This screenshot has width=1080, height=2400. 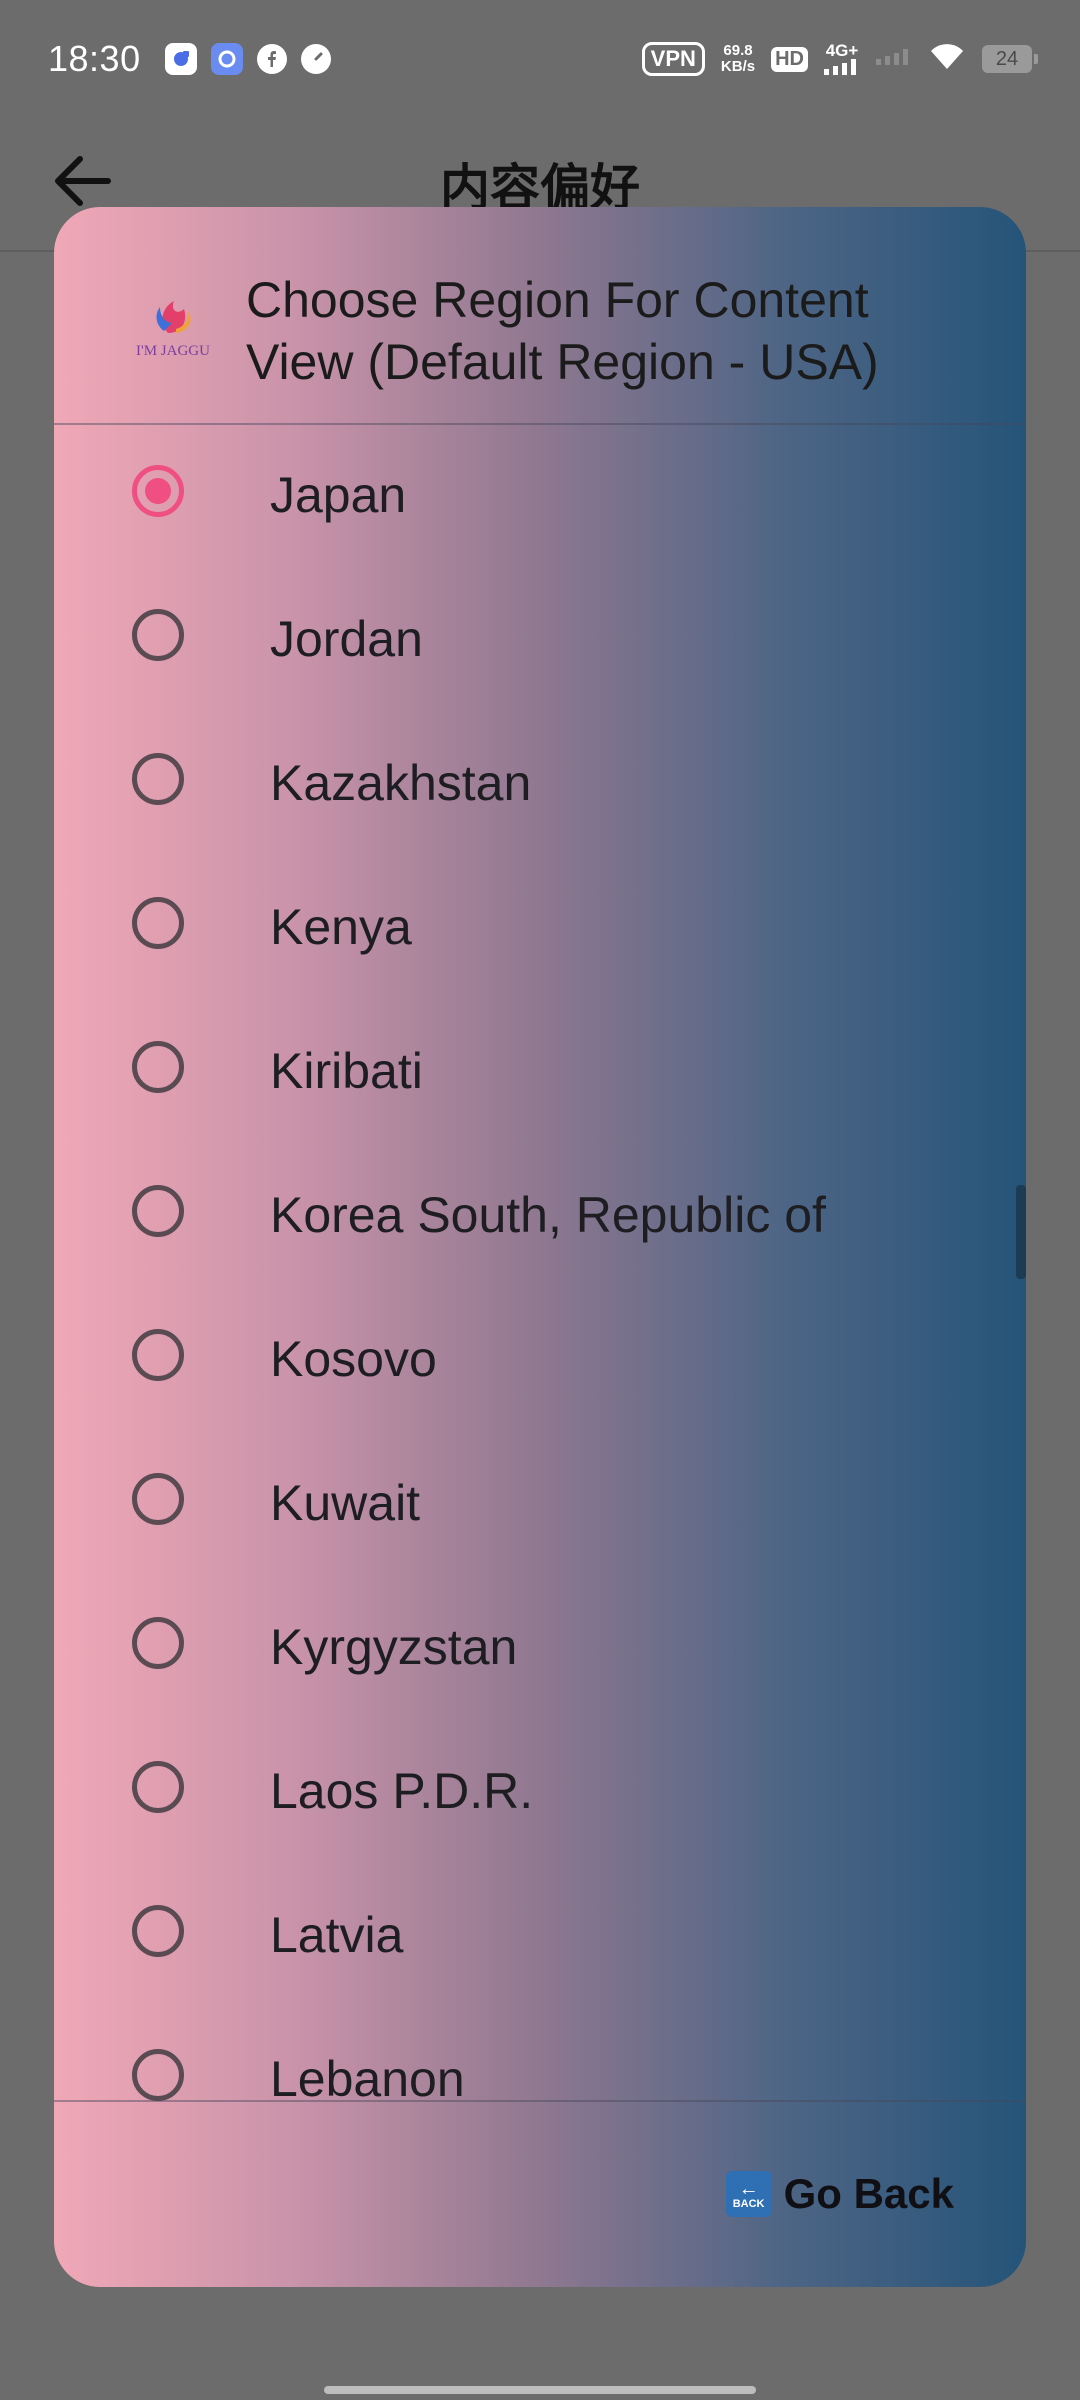 I want to click on back-emoji-text: BACK, so click(x=748, y=2203).